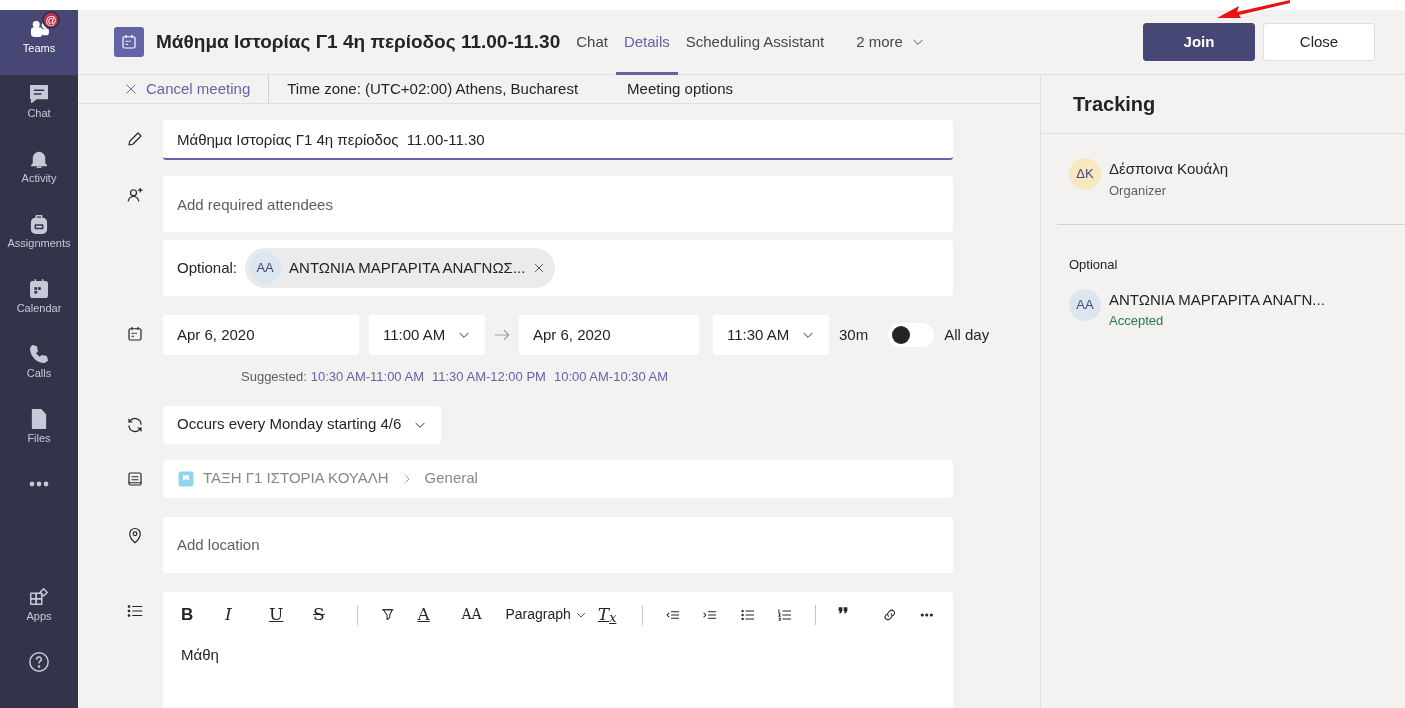 The width and height of the screenshot is (1405, 708). Describe the element at coordinates (540, 614) in the screenshot. I see `paragraph-dropdown: Paragraph` at that location.